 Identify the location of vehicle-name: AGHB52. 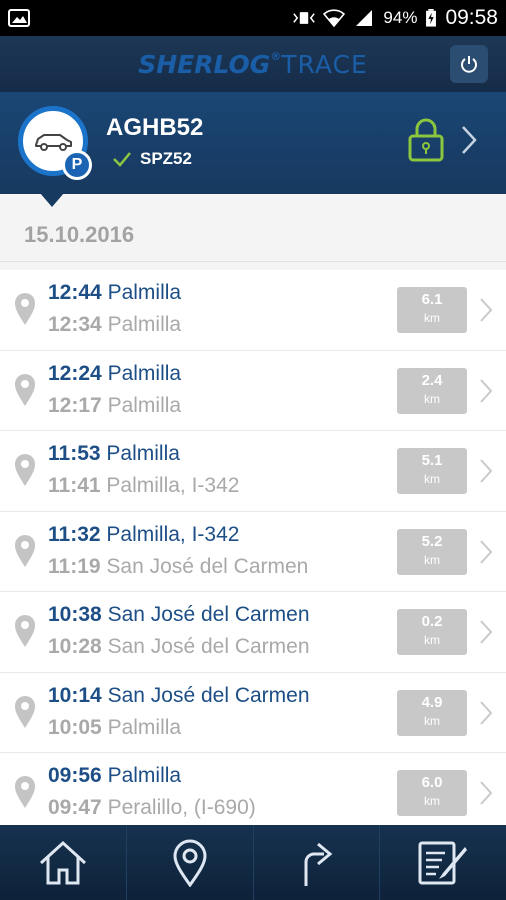
(155, 127).